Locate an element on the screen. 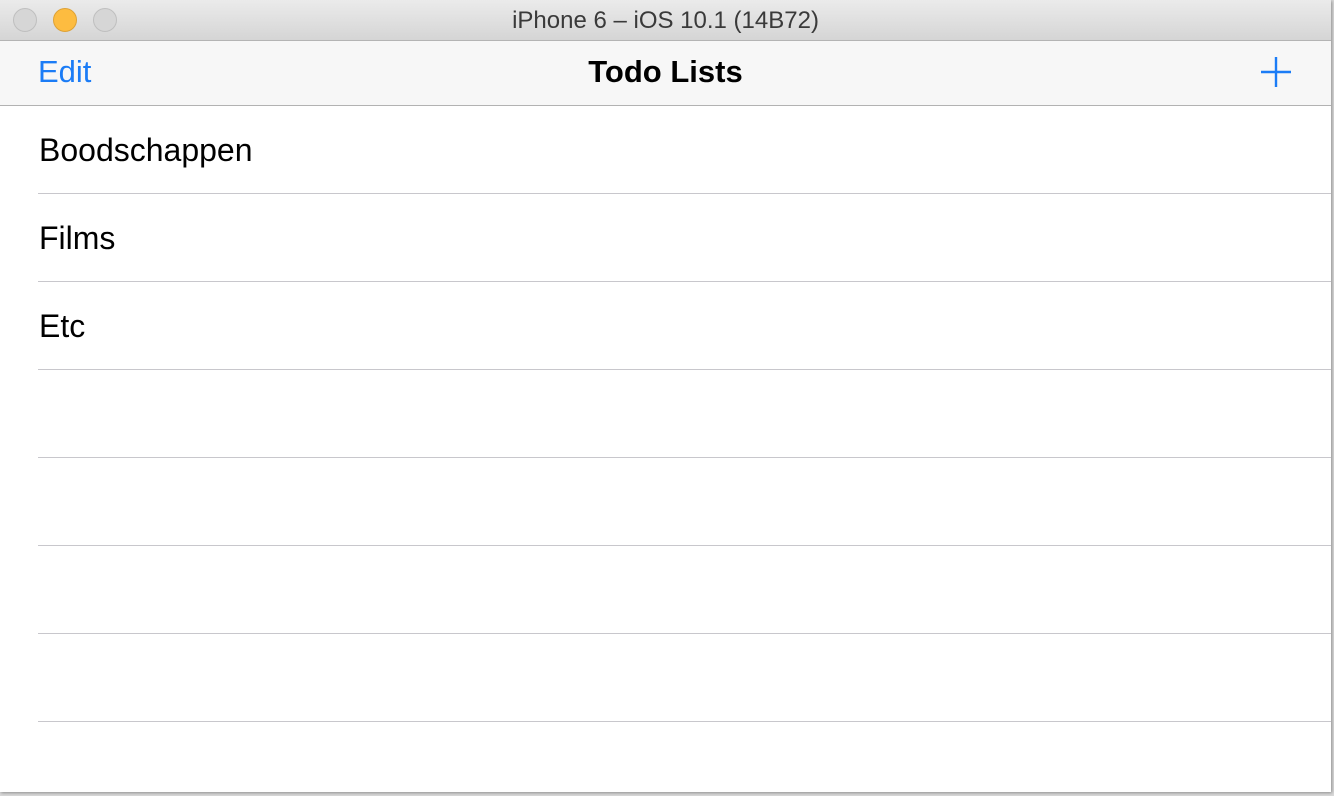 The image size is (1334, 796). list-item: Films is located at coordinates (665, 238).